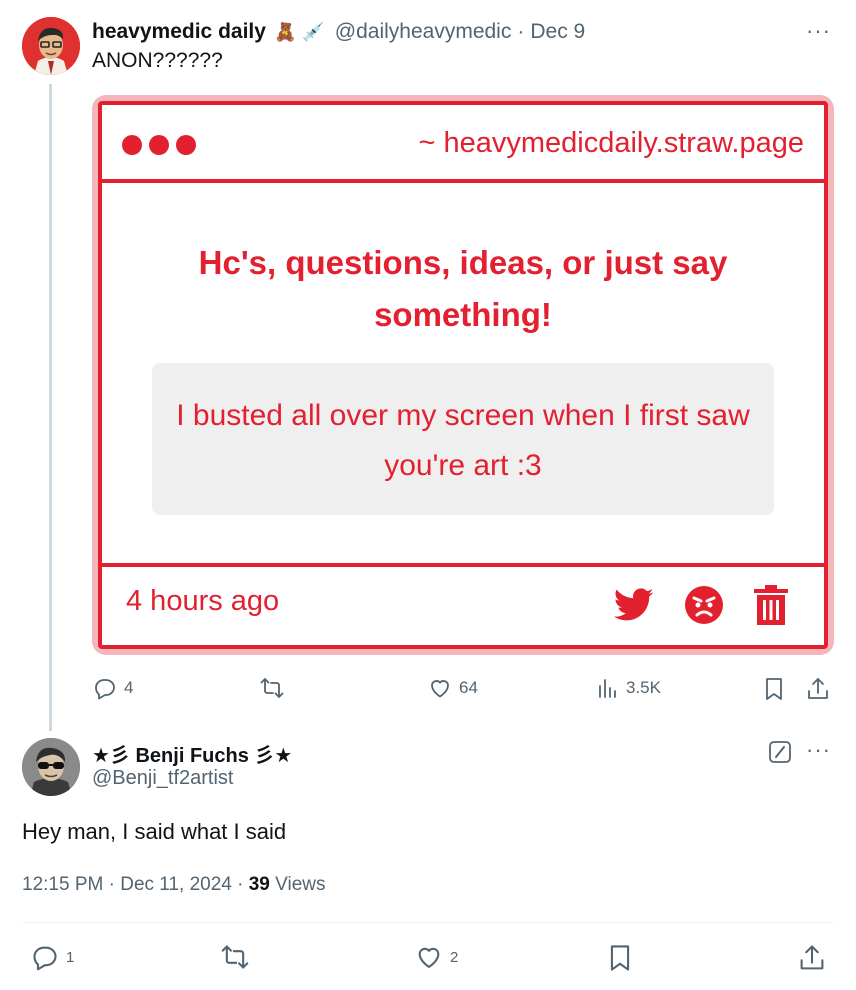 The width and height of the screenshot is (856, 990). I want to click on tweet1-actions: 4 64 3.5K, so click(463, 690).